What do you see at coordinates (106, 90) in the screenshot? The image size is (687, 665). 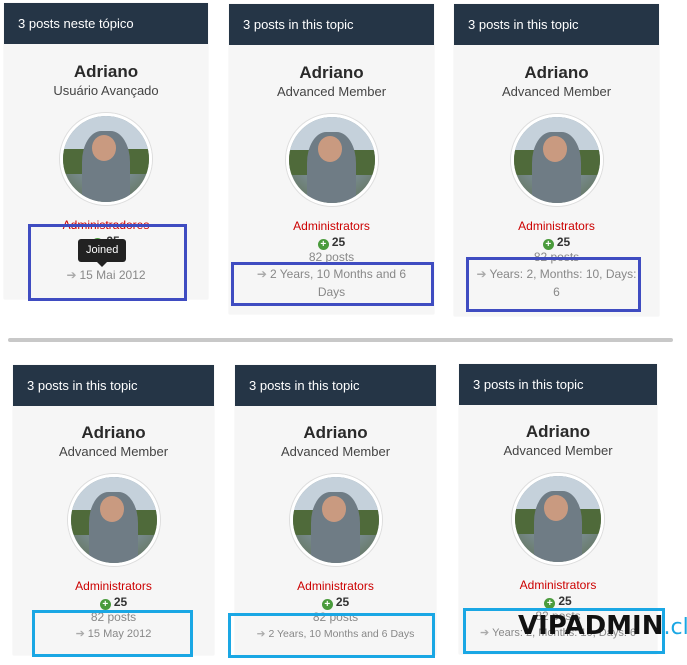 I see `member-rank: Usuário Avançado` at bounding box center [106, 90].